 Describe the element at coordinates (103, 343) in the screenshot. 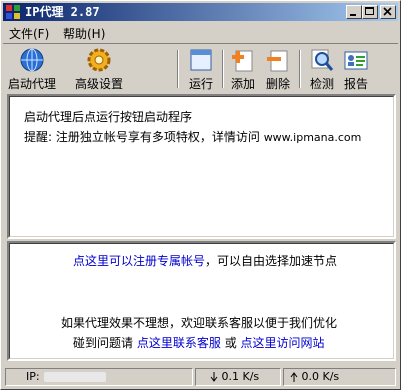

I see `issue-prefix: 碰到问题请` at that location.